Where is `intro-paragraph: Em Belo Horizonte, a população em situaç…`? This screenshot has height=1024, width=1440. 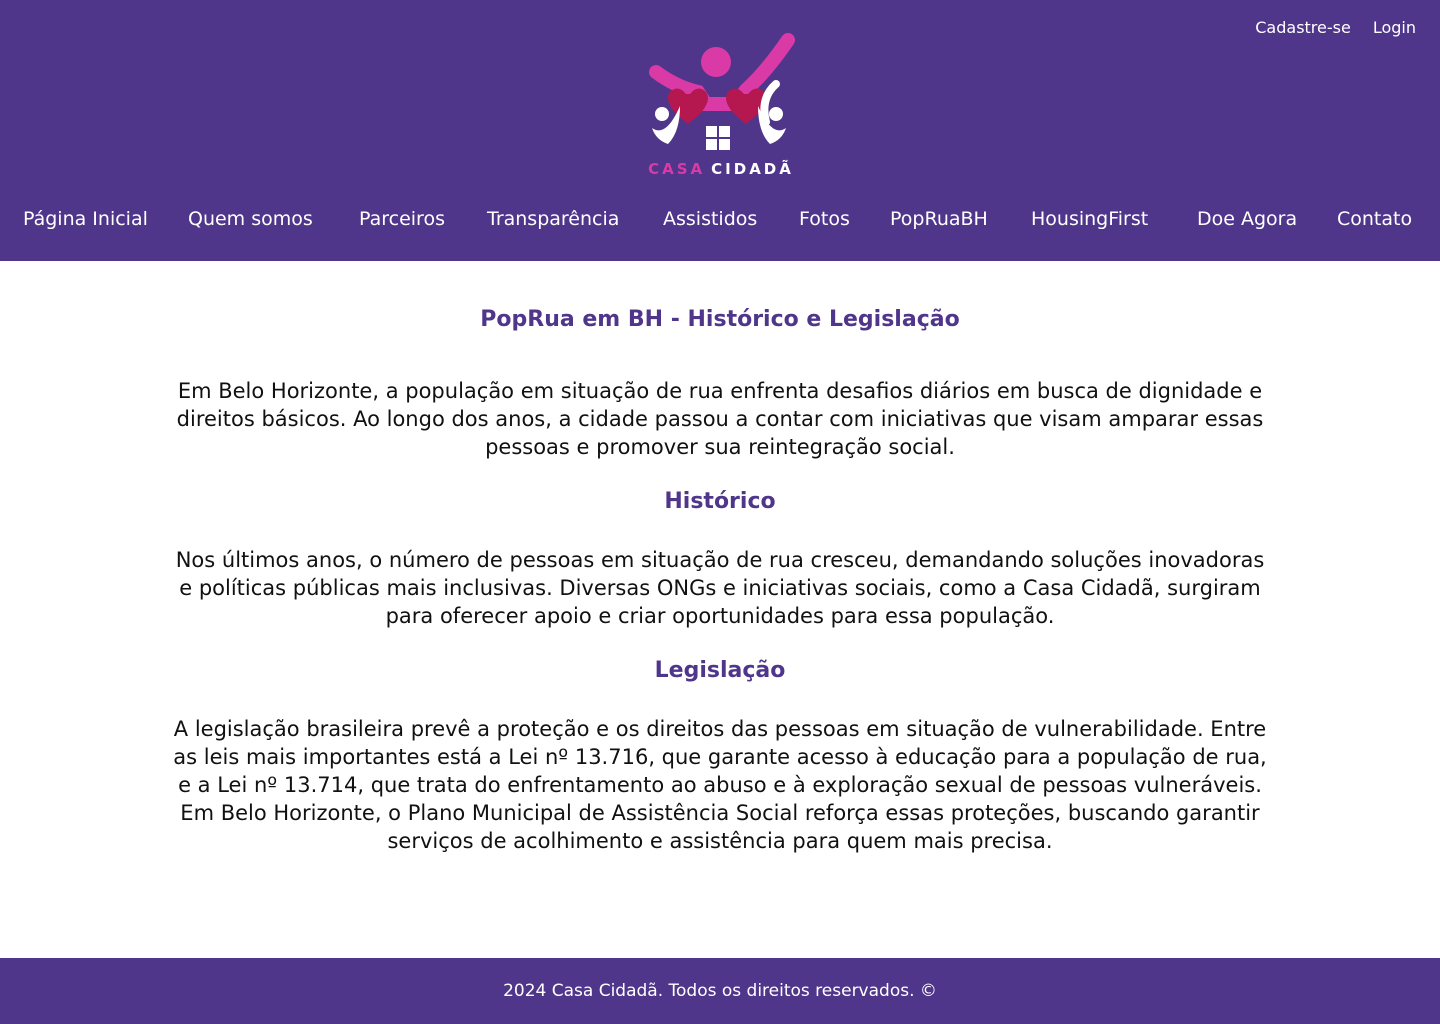
intro-paragraph: Em Belo Horizonte, a população em situaç… is located at coordinates (720, 419).